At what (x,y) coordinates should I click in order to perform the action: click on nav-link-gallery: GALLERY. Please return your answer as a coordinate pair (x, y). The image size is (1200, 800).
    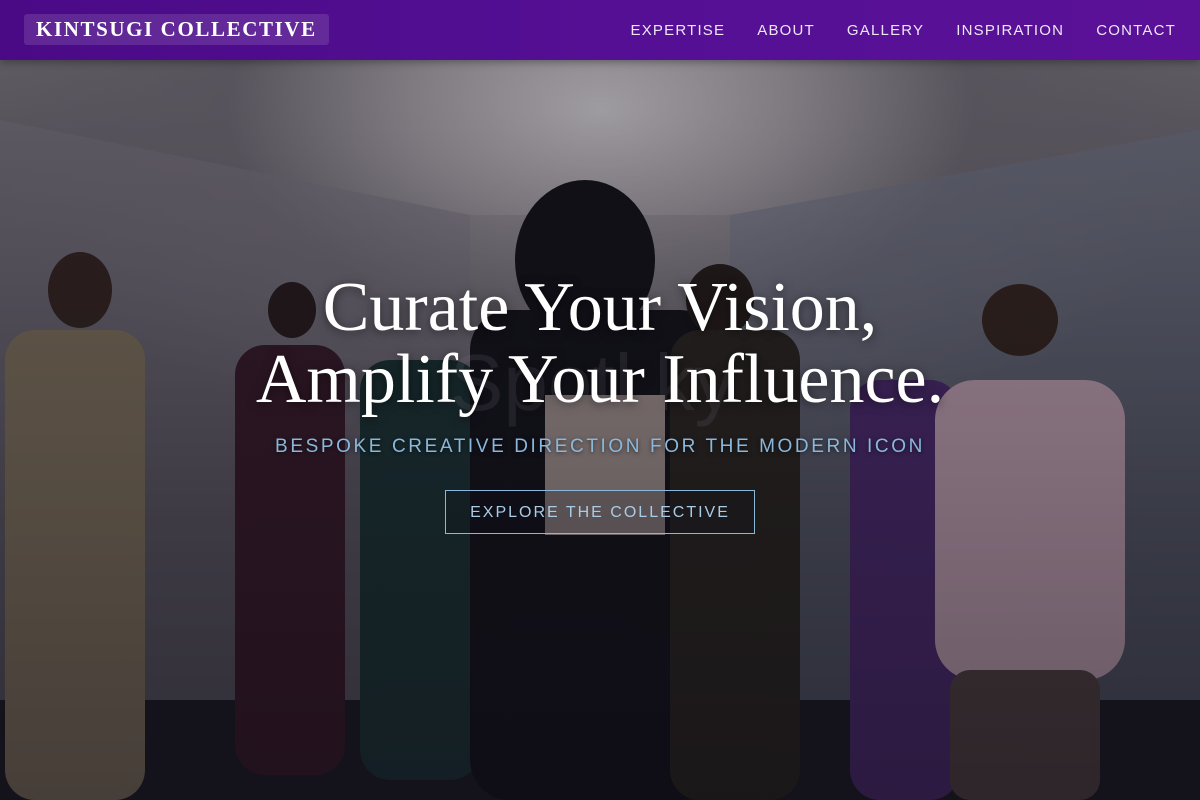
    Looking at the image, I should click on (885, 30).